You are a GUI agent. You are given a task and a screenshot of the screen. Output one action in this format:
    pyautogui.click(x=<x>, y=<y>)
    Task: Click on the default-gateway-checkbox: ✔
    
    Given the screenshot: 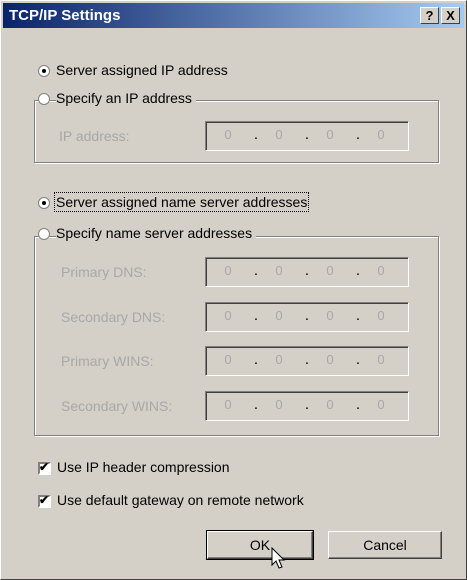 What is the action you would take?
    pyautogui.click(x=44, y=500)
    